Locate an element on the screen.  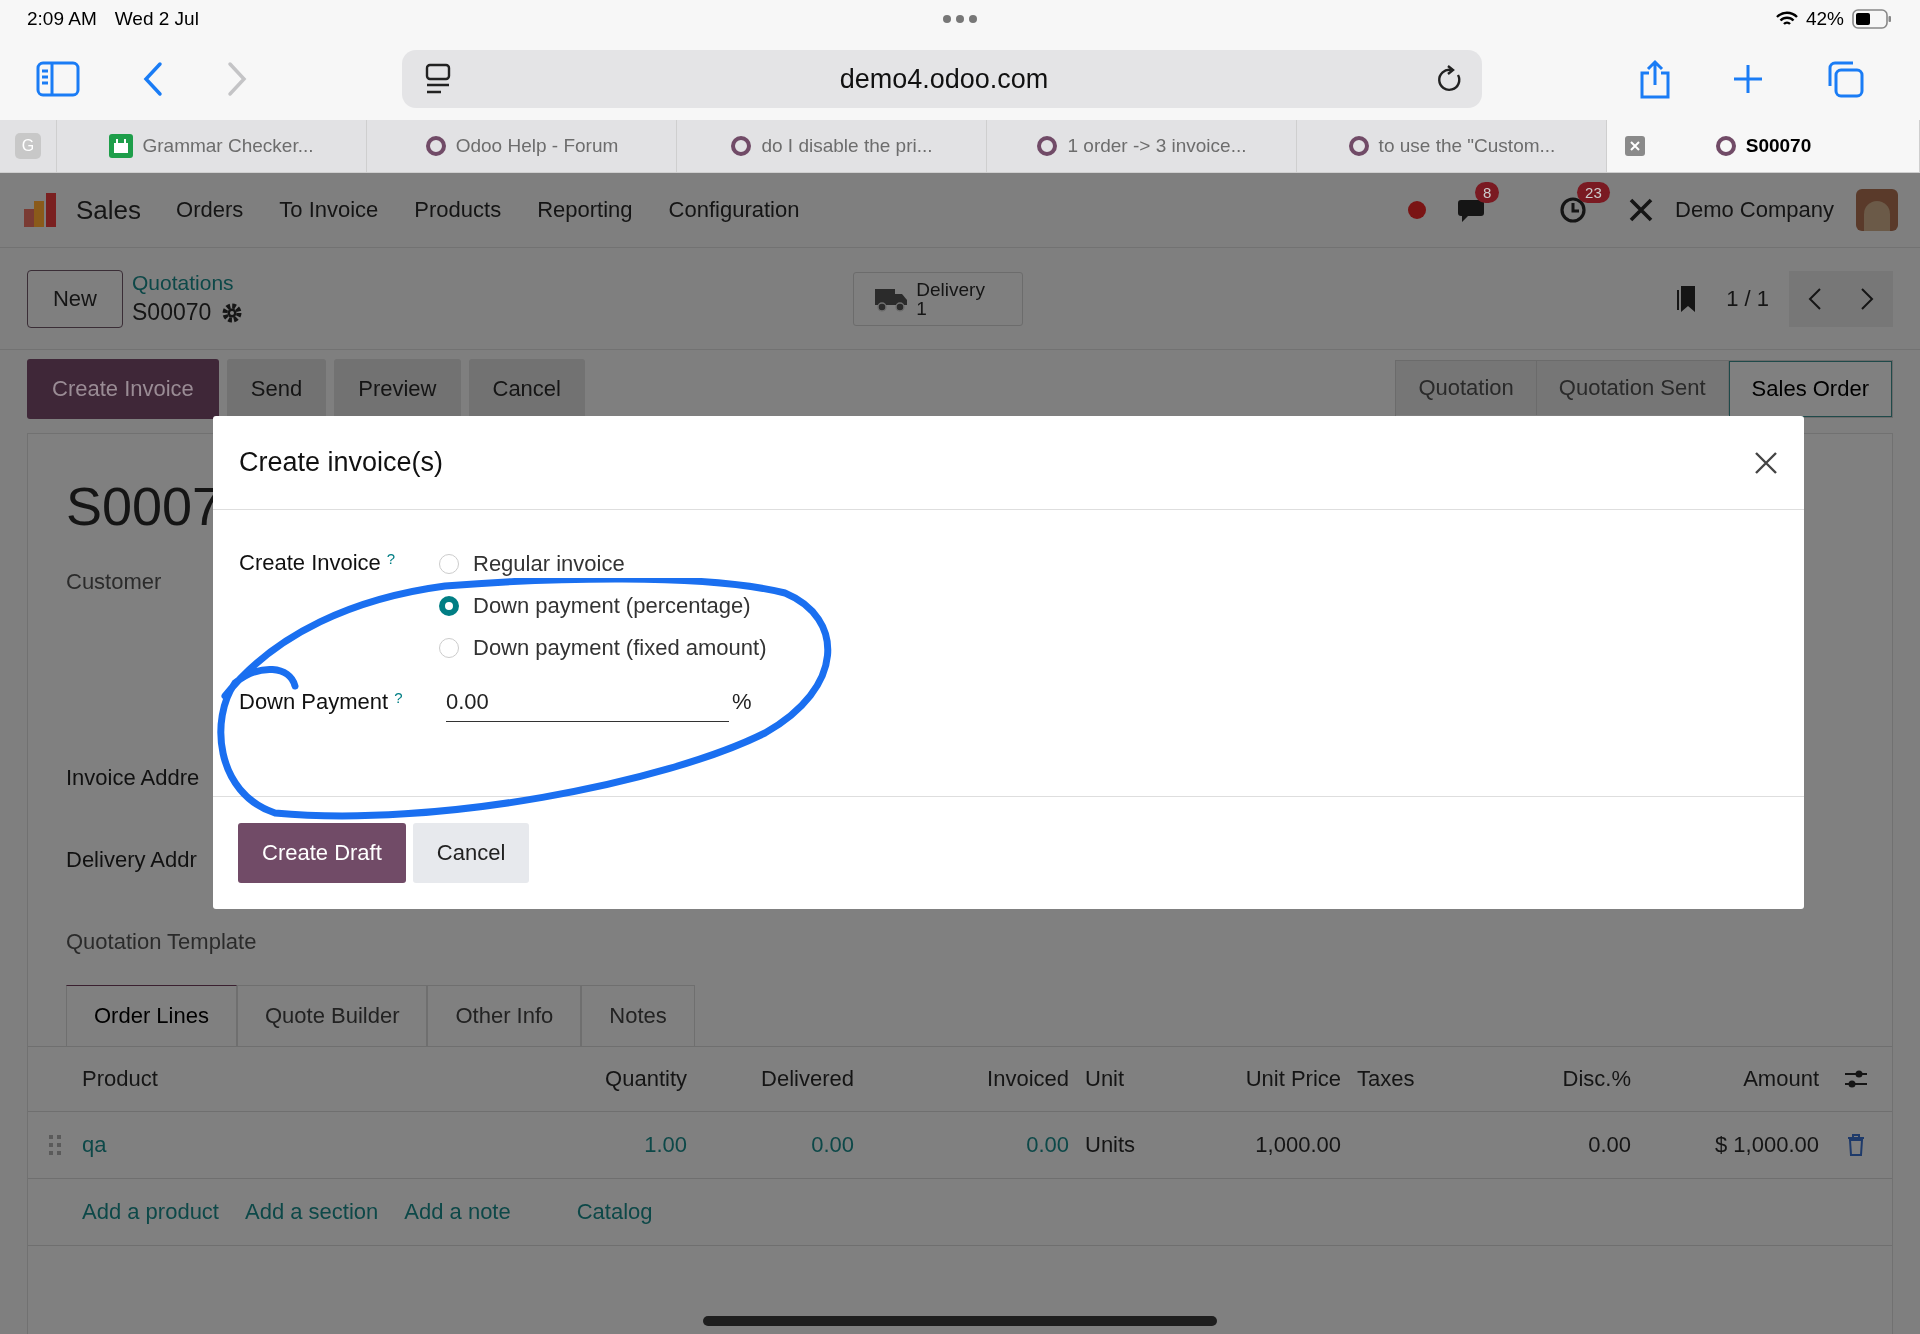
clock-time: 2:09 AM is located at coordinates (62, 19).